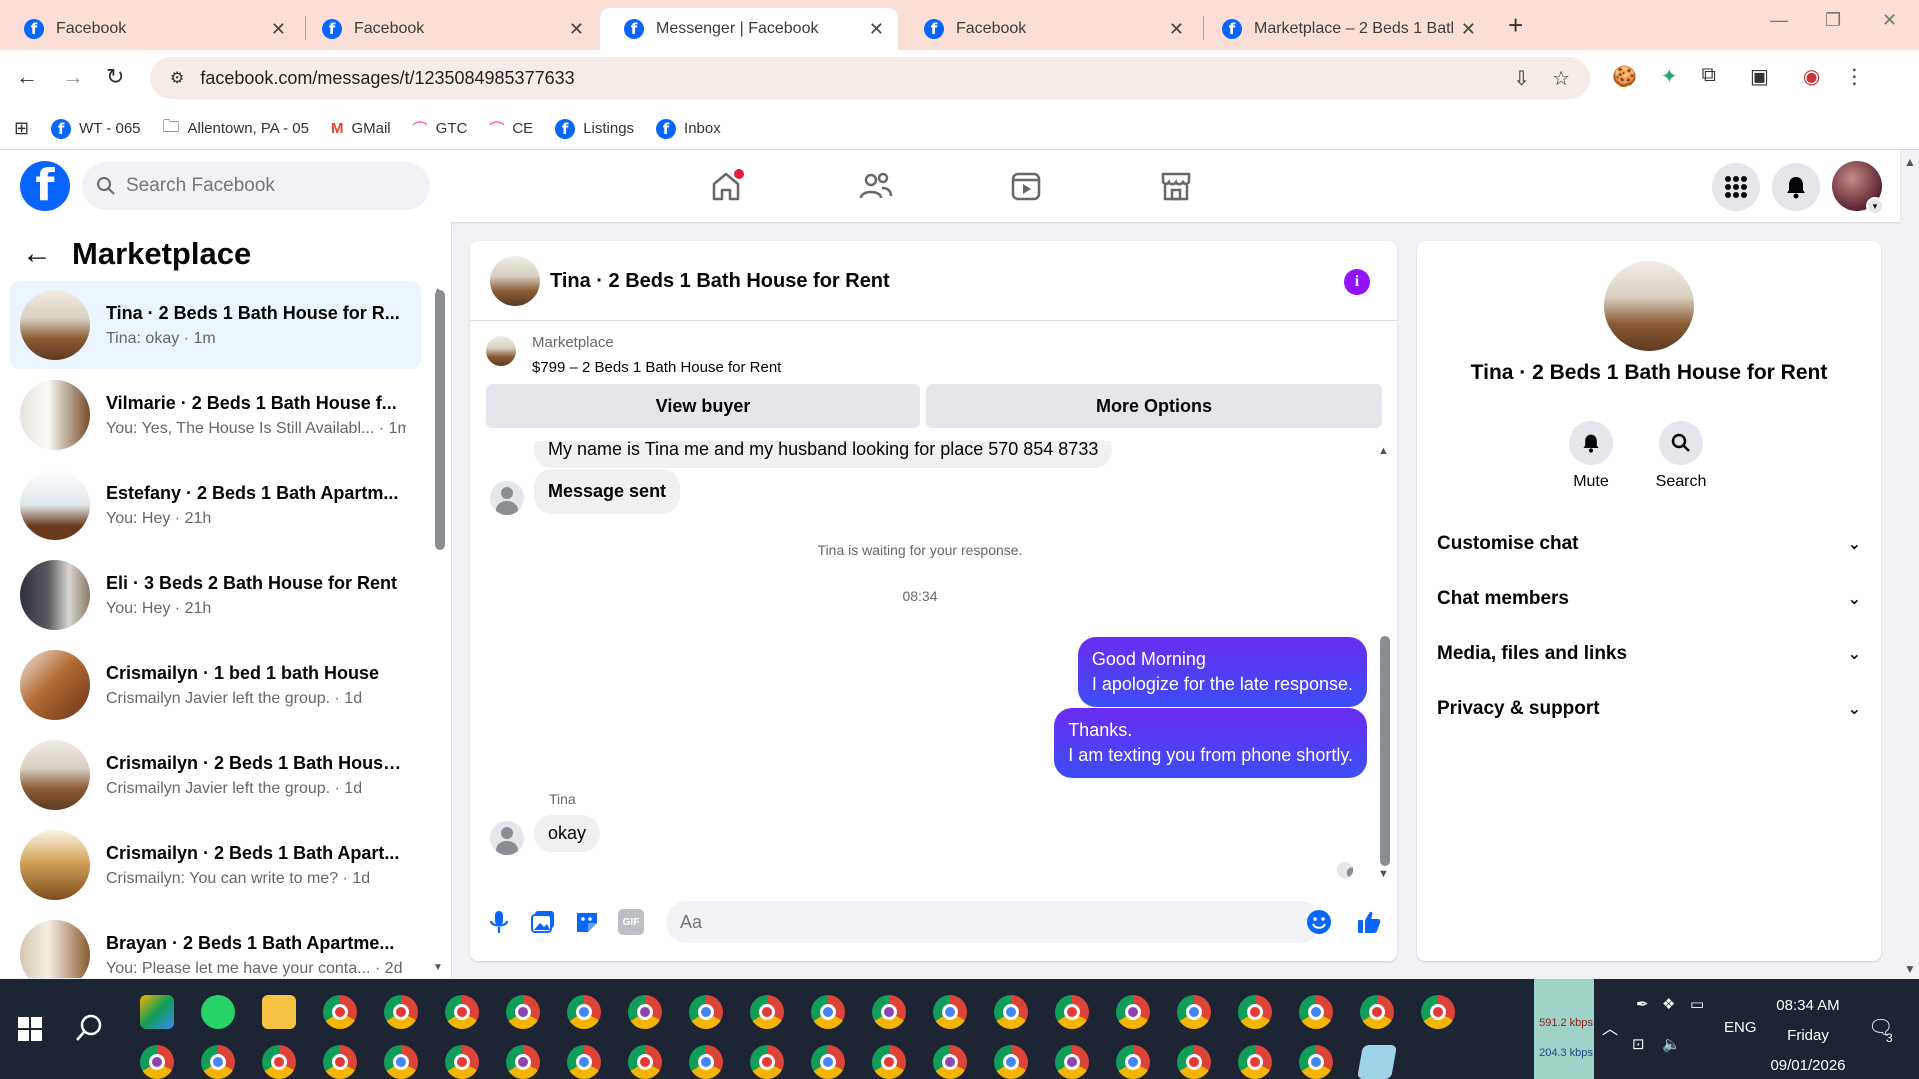  What do you see at coordinates (1649, 306) in the screenshot?
I see `contact-avatar` at bounding box center [1649, 306].